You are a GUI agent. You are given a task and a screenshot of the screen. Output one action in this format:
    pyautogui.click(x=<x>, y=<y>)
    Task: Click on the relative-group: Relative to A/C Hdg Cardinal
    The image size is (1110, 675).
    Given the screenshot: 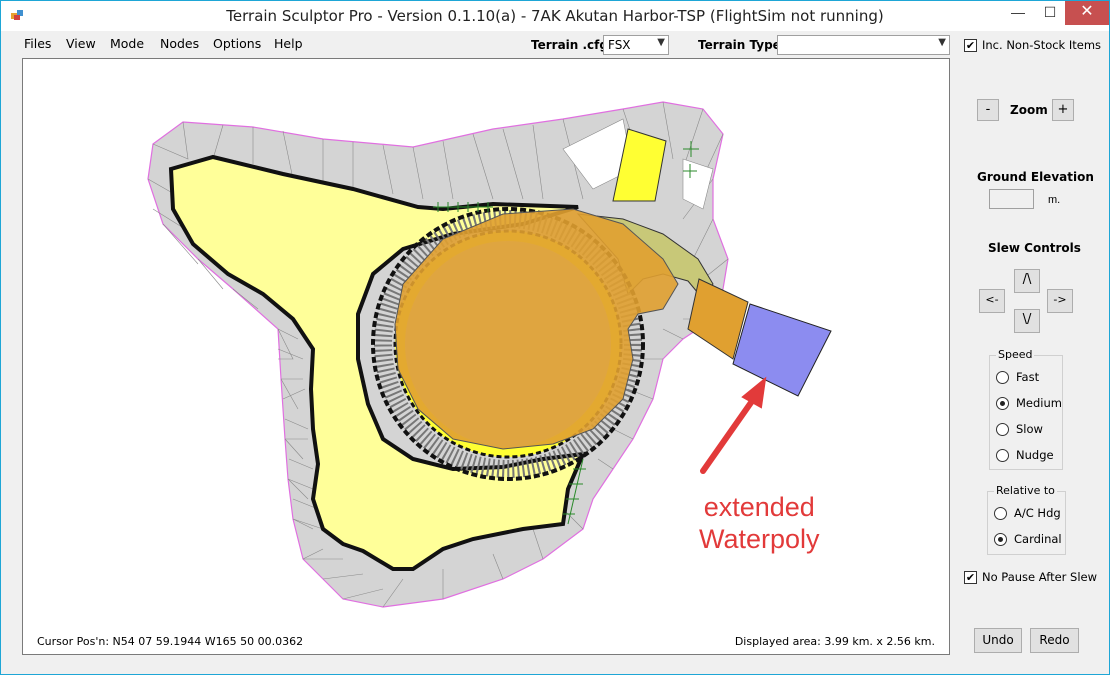 What is the action you would take?
    pyautogui.click(x=1026, y=519)
    